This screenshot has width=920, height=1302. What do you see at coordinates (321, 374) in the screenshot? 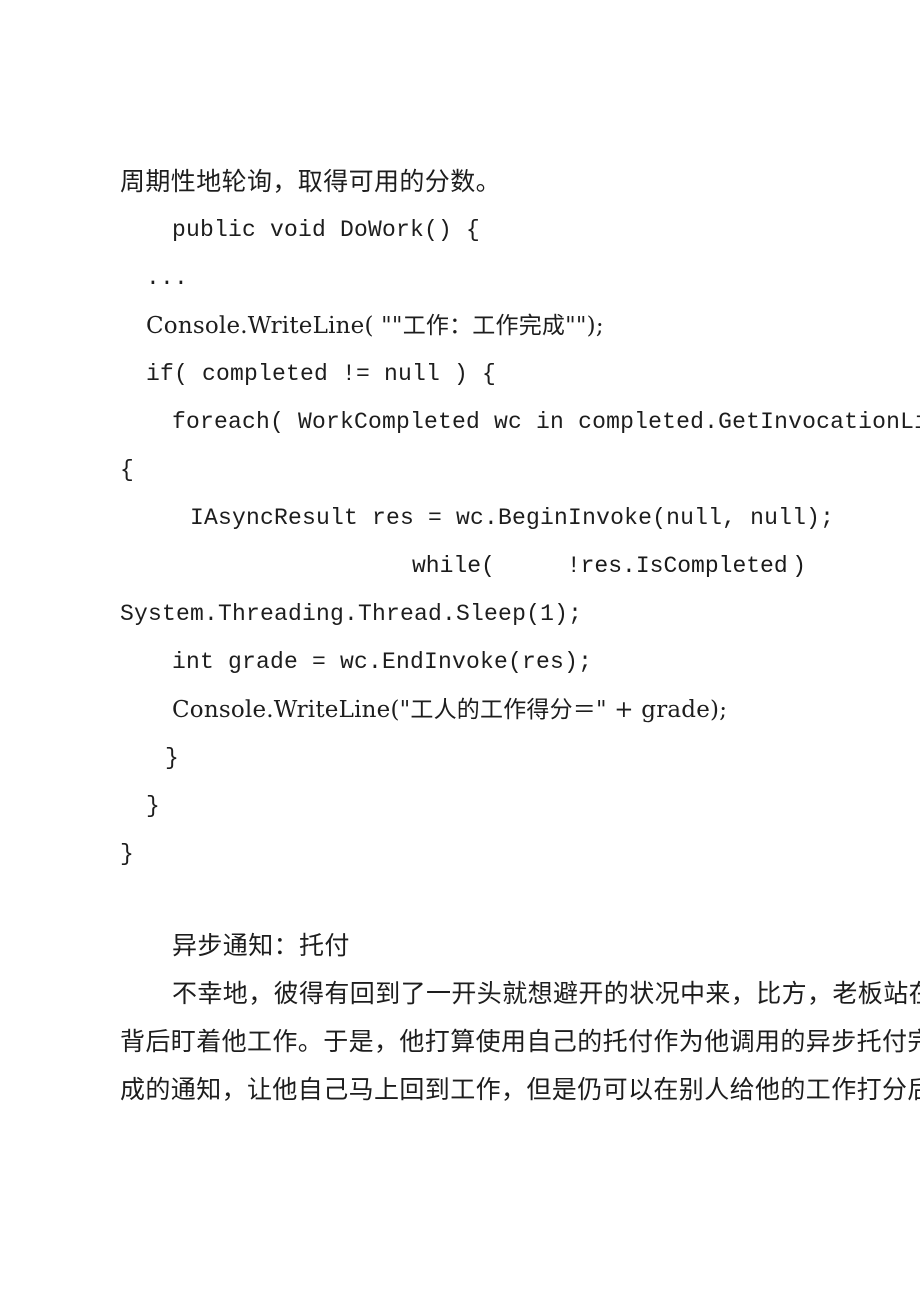
I see `code-line-if-completed: if( completed != null ) {` at bounding box center [321, 374].